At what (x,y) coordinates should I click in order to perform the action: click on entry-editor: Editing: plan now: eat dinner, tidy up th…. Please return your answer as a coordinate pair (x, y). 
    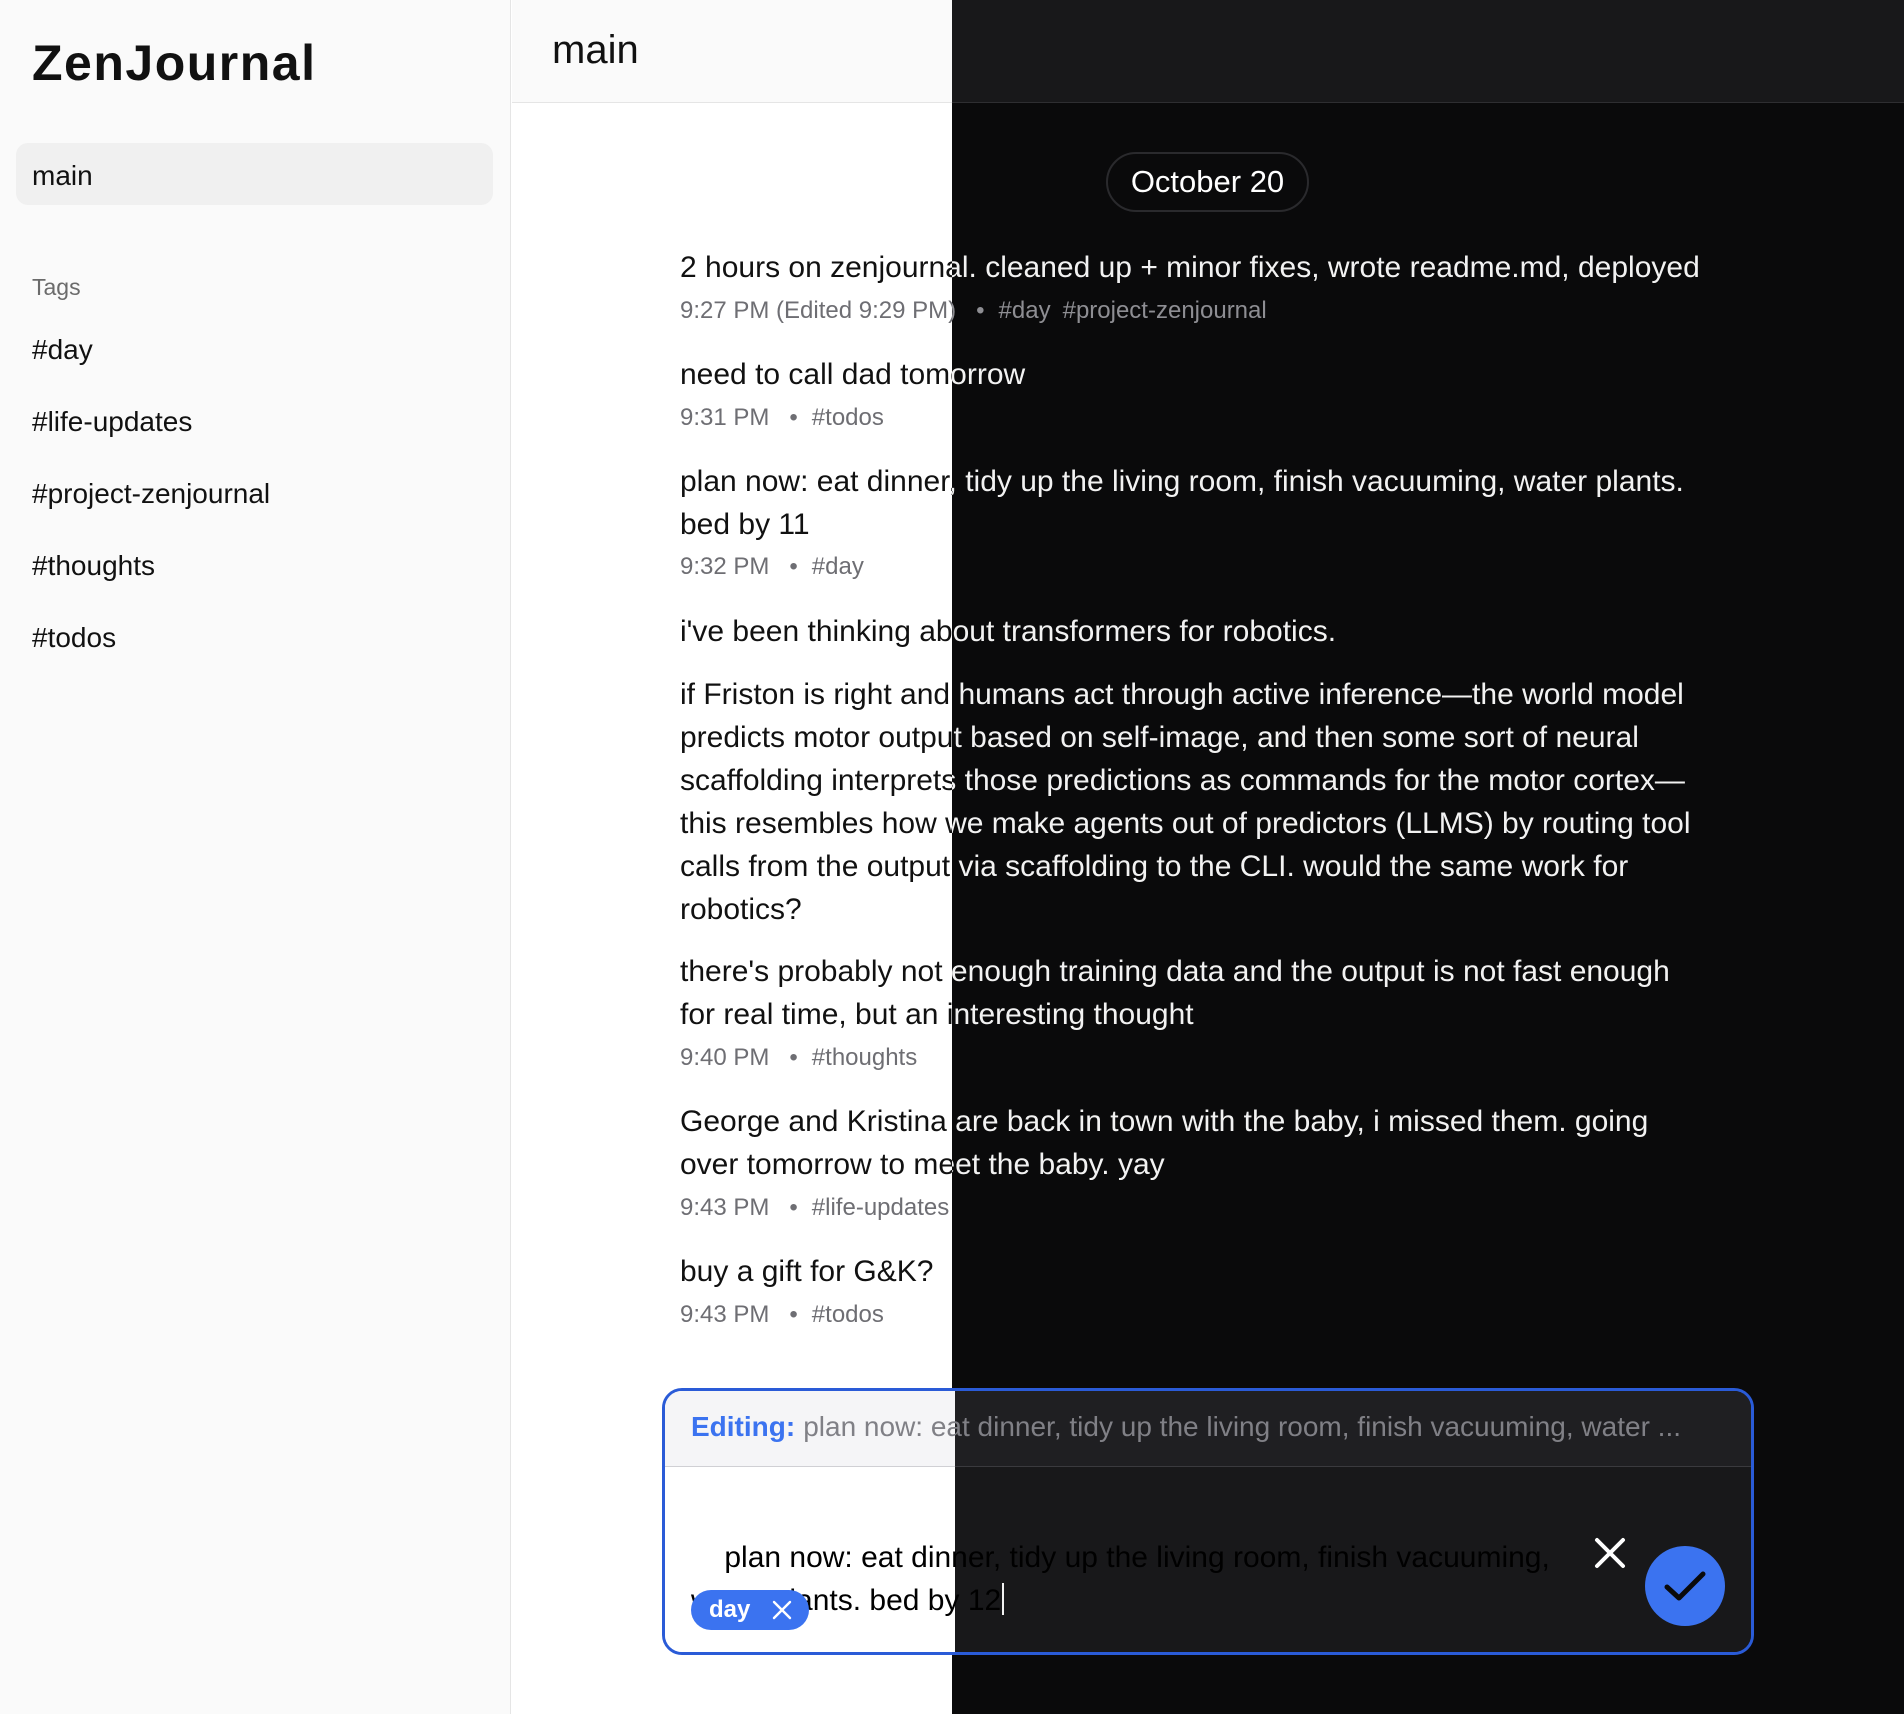
    Looking at the image, I should click on (1208, 1521).